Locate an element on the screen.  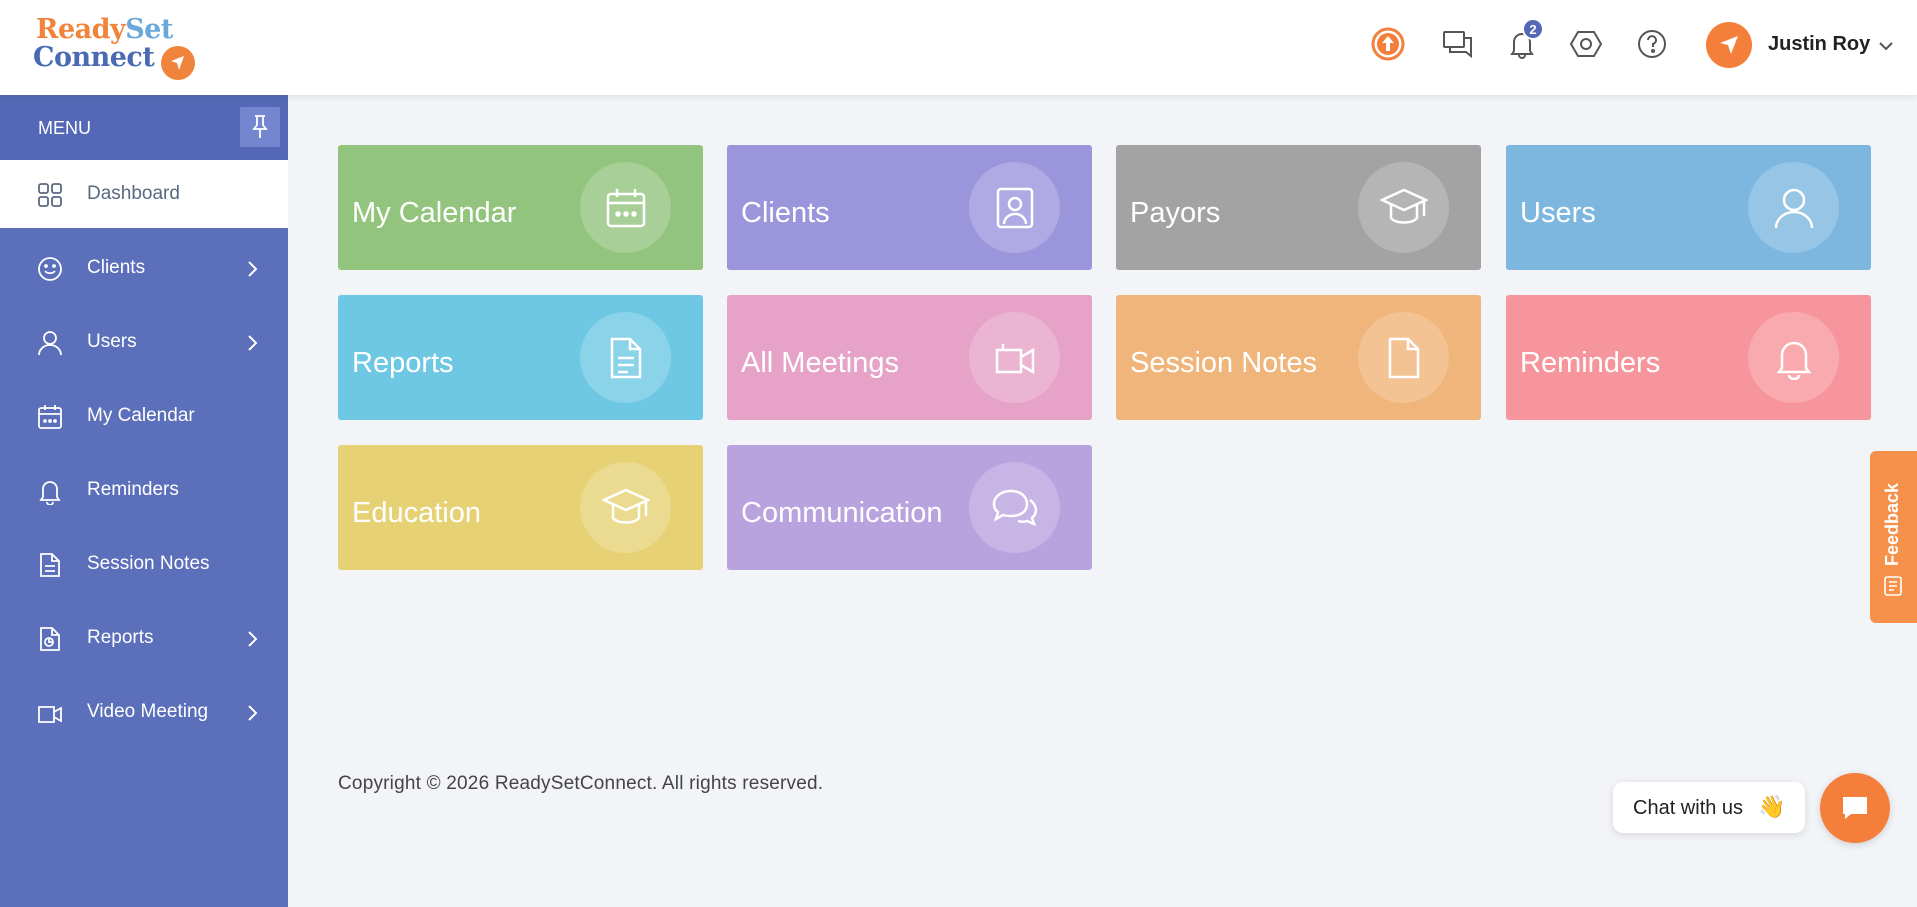
tile-reminders: Reminders is located at coordinates (1688, 357).